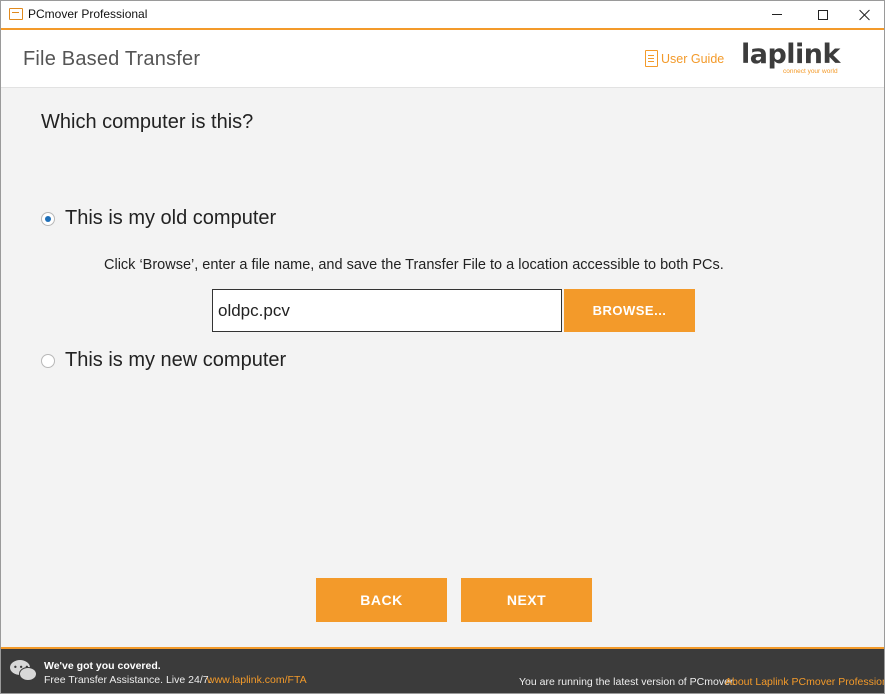 The height and width of the screenshot is (694, 885). I want to click on pcmover-app-icon, so click(16, 14).